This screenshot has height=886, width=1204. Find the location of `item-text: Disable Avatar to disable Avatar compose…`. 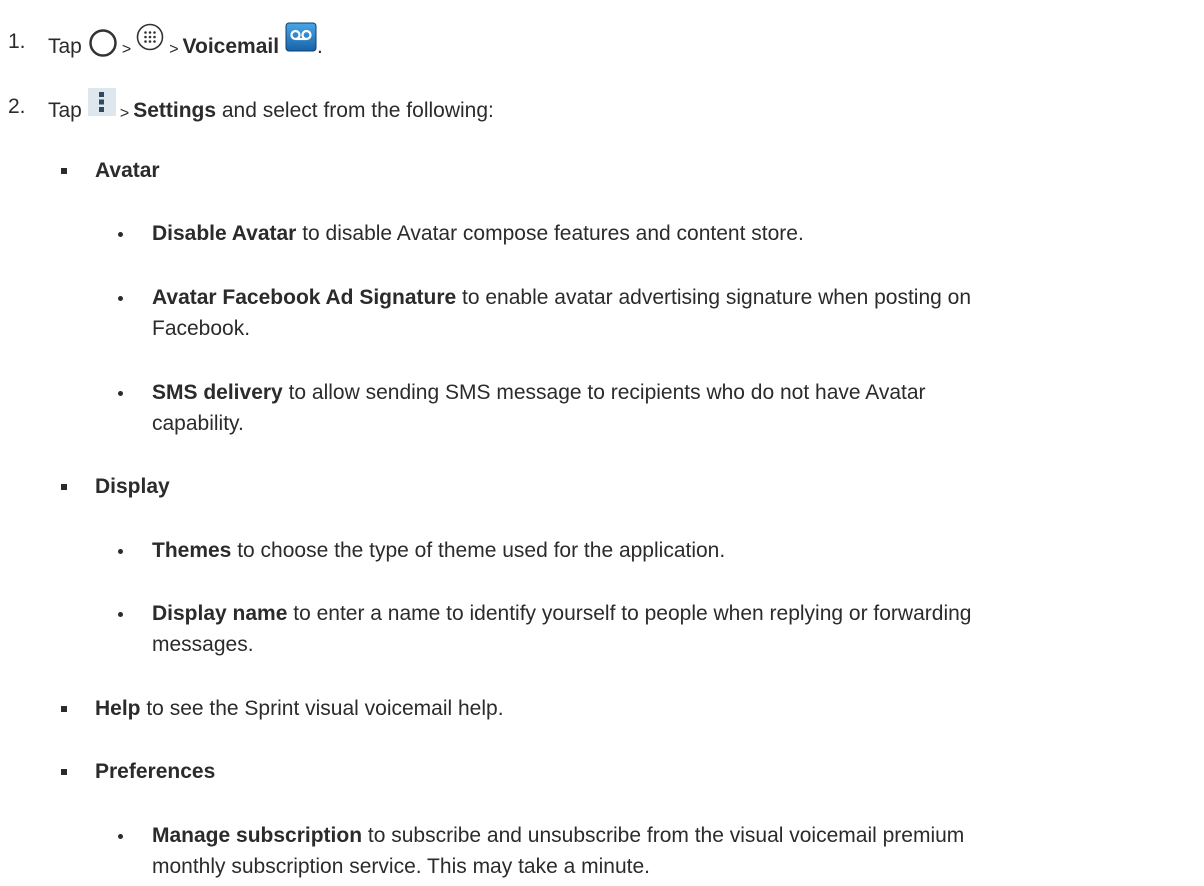

item-text: Disable Avatar to disable Avatar compose… is located at coordinates (478, 234).